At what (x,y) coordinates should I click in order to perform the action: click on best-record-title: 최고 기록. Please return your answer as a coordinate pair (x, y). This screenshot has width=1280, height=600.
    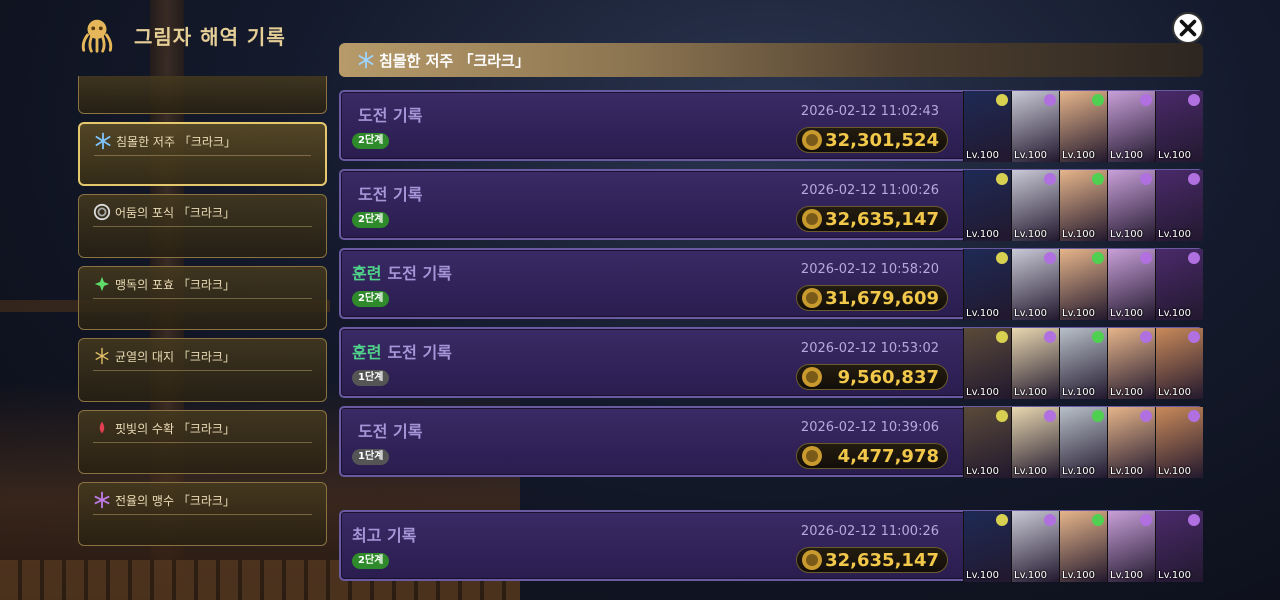
    Looking at the image, I should click on (384, 535).